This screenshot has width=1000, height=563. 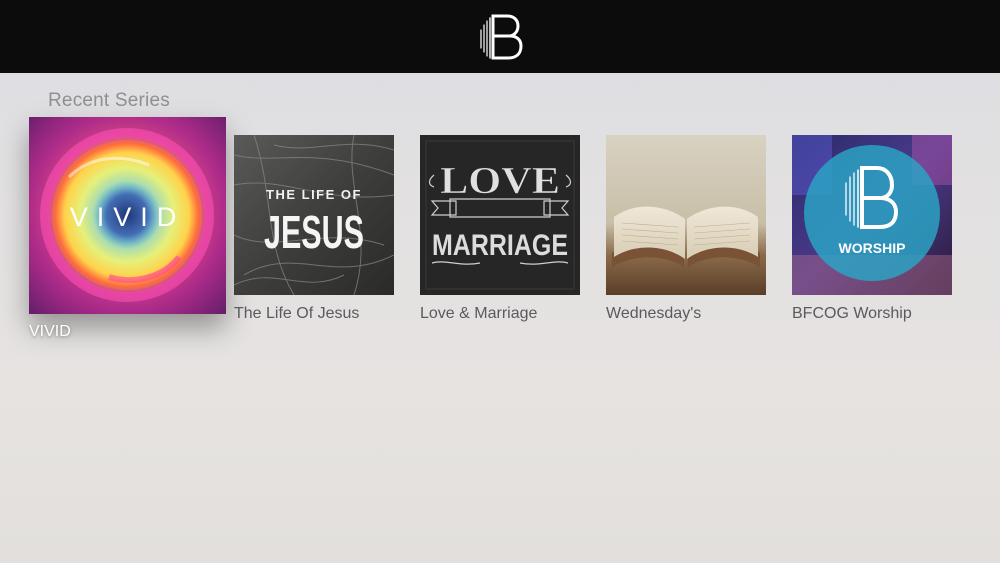 I want to click on series-artwork-wednesdays, so click(x=686, y=215).